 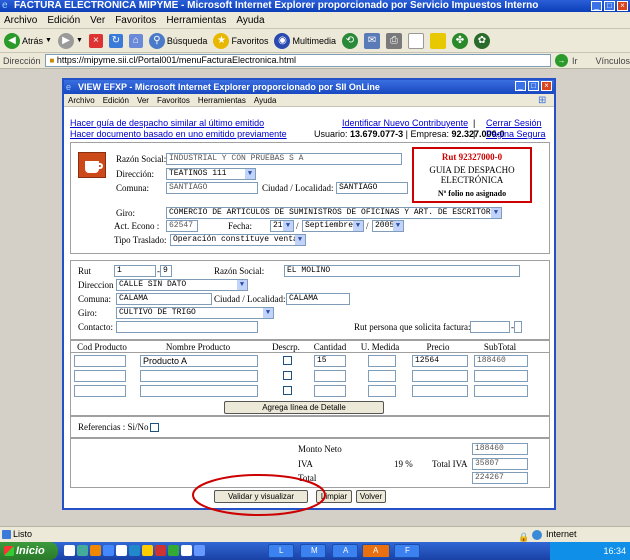 I want to click on menu-herramientas: Herramientas, so click(x=196, y=20).